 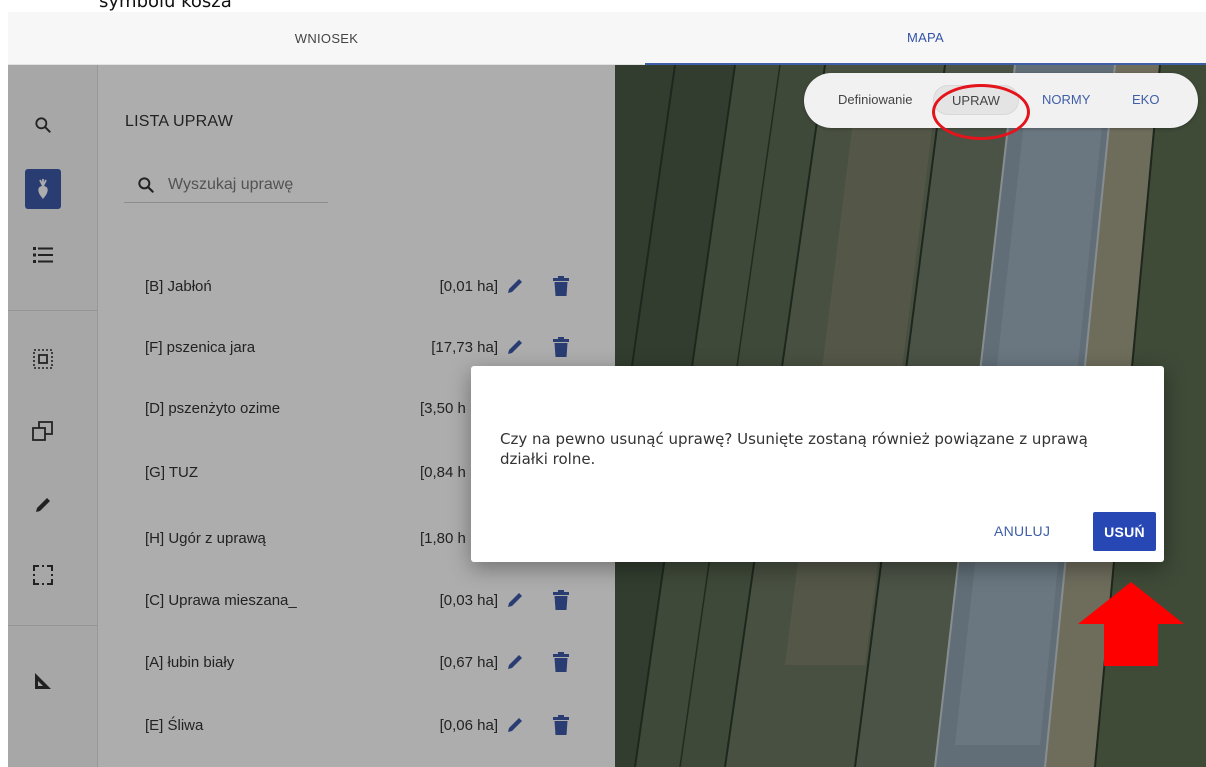 What do you see at coordinates (1022, 531) in the screenshot?
I see `cancel-button: ANULUJ` at bounding box center [1022, 531].